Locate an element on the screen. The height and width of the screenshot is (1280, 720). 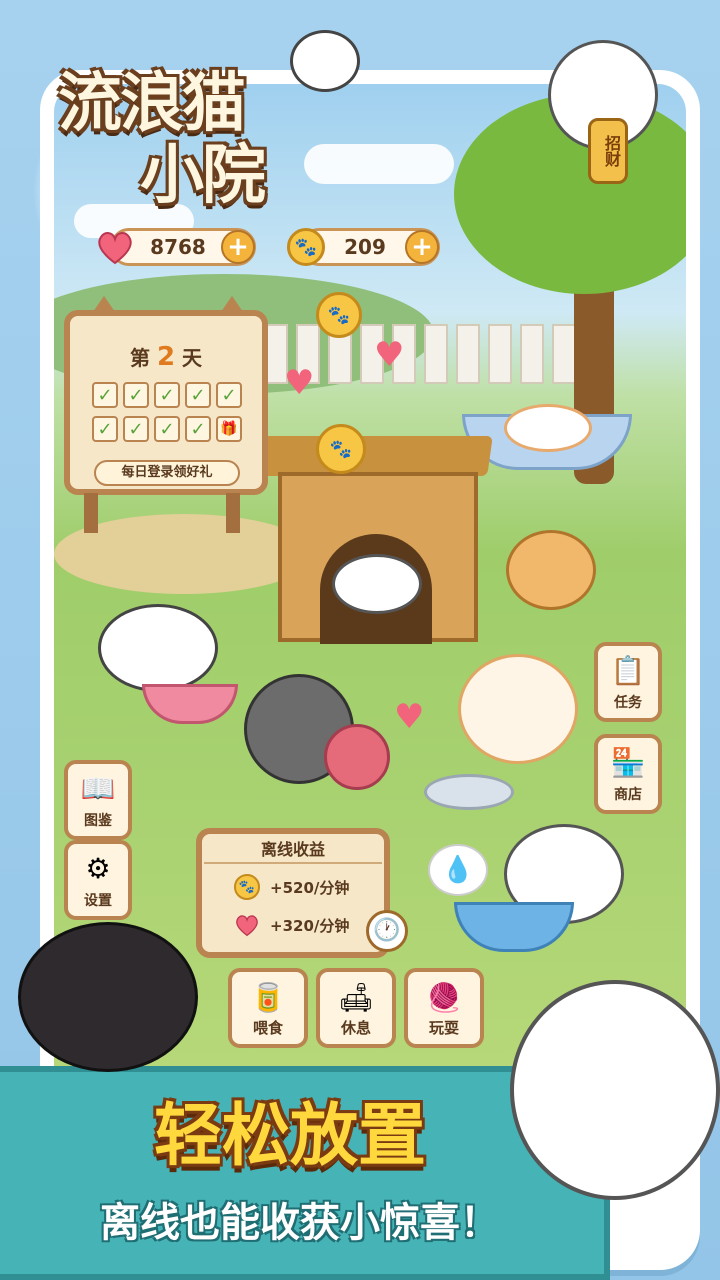
book-icon: 📖 is located at coordinates (98, 788).